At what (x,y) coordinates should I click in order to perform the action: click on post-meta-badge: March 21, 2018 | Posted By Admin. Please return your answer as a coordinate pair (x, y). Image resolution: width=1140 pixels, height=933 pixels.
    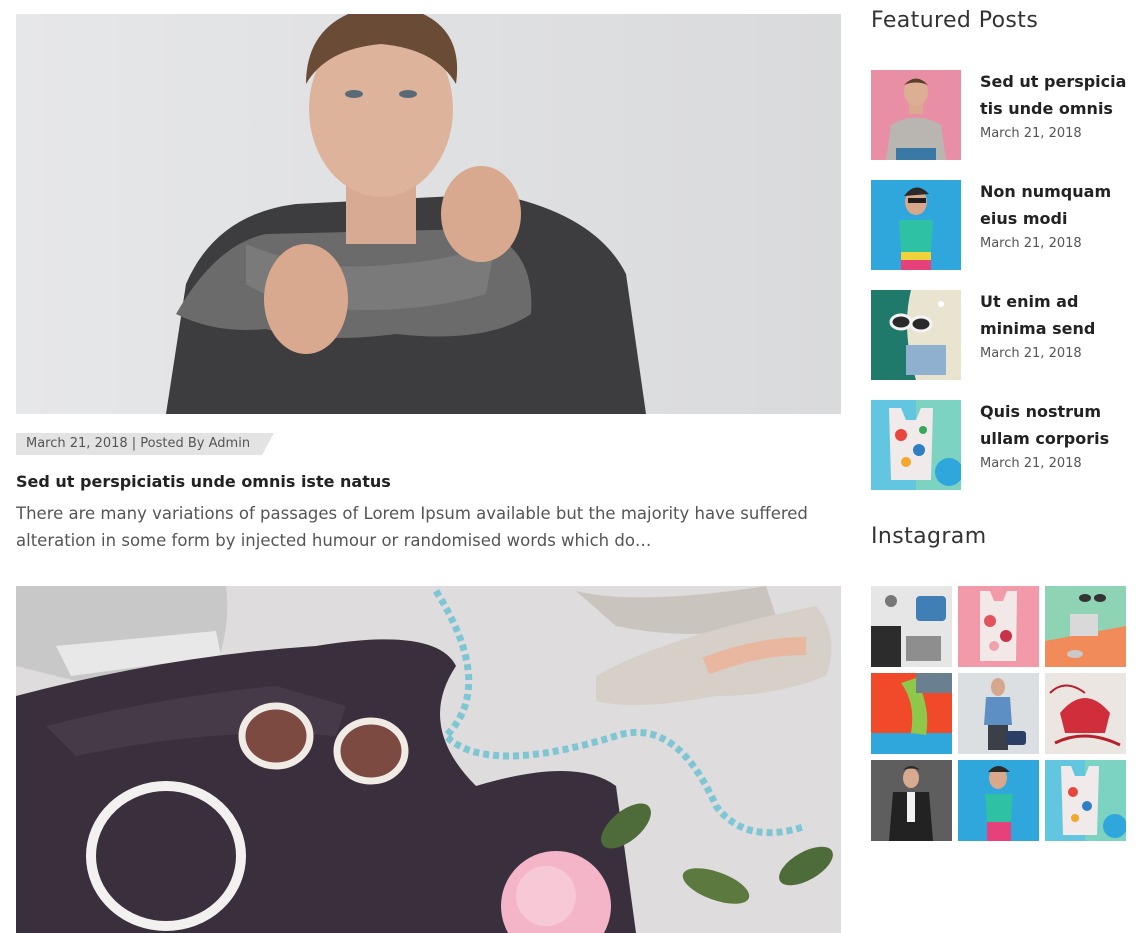
    Looking at the image, I should click on (145, 444).